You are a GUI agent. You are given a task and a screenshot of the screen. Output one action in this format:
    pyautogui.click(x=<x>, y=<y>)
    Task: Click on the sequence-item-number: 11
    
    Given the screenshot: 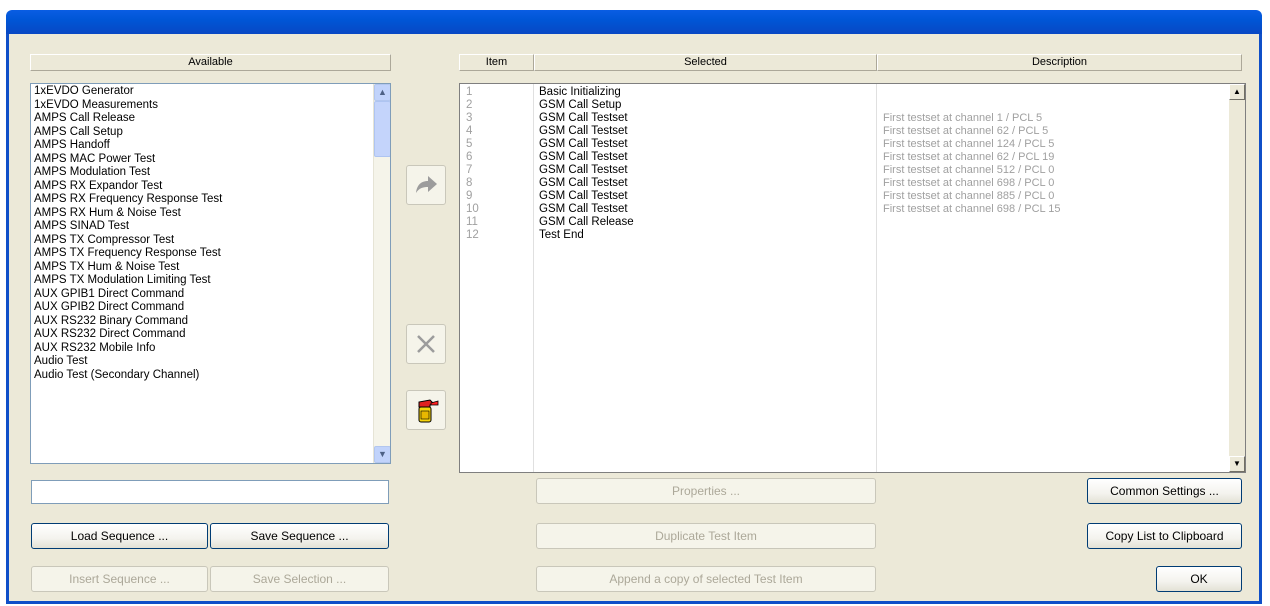 What is the action you would take?
    pyautogui.click(x=472, y=222)
    